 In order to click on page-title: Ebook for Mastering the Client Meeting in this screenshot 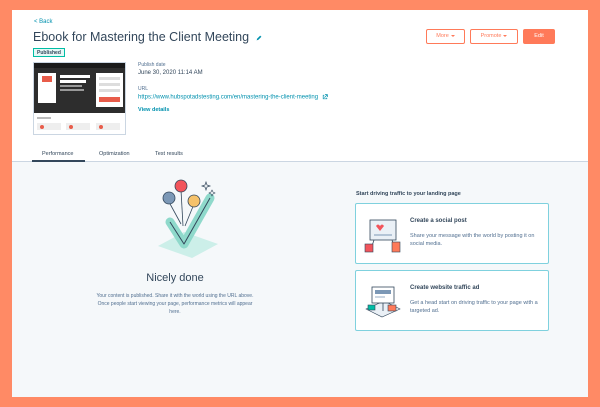, I will do `click(147, 37)`.